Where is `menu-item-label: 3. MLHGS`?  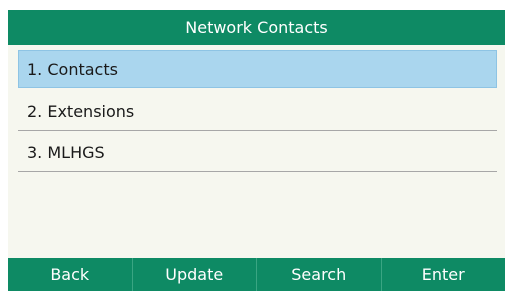
menu-item-label: 3. MLHGS is located at coordinates (66, 152).